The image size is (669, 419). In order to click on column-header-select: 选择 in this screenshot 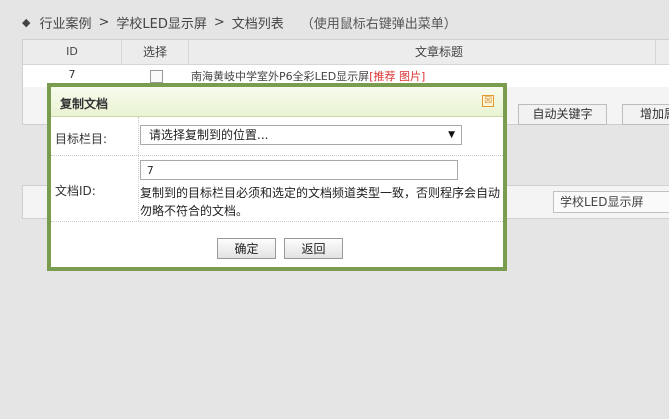, I will do `click(155, 52)`.